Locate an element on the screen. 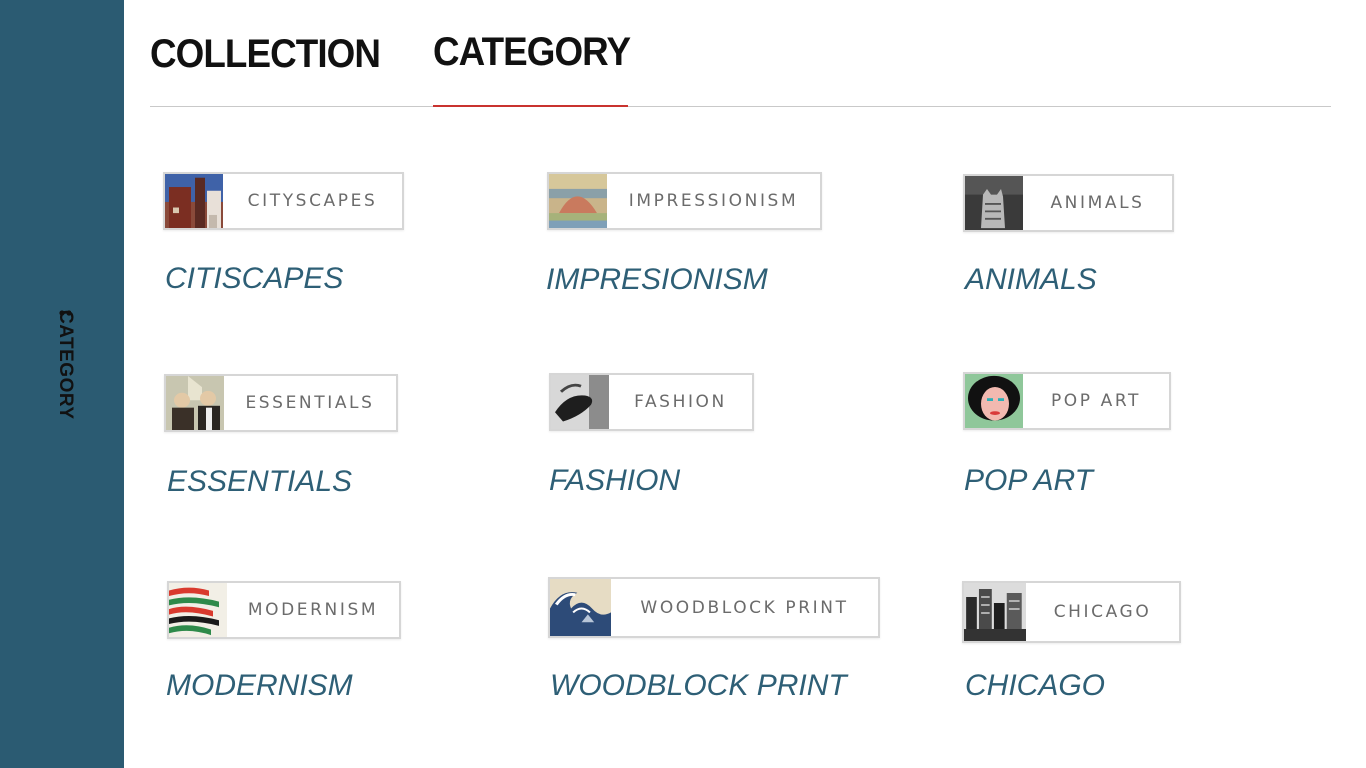  category-card-chicago: CHICAGO is located at coordinates (1071, 612).